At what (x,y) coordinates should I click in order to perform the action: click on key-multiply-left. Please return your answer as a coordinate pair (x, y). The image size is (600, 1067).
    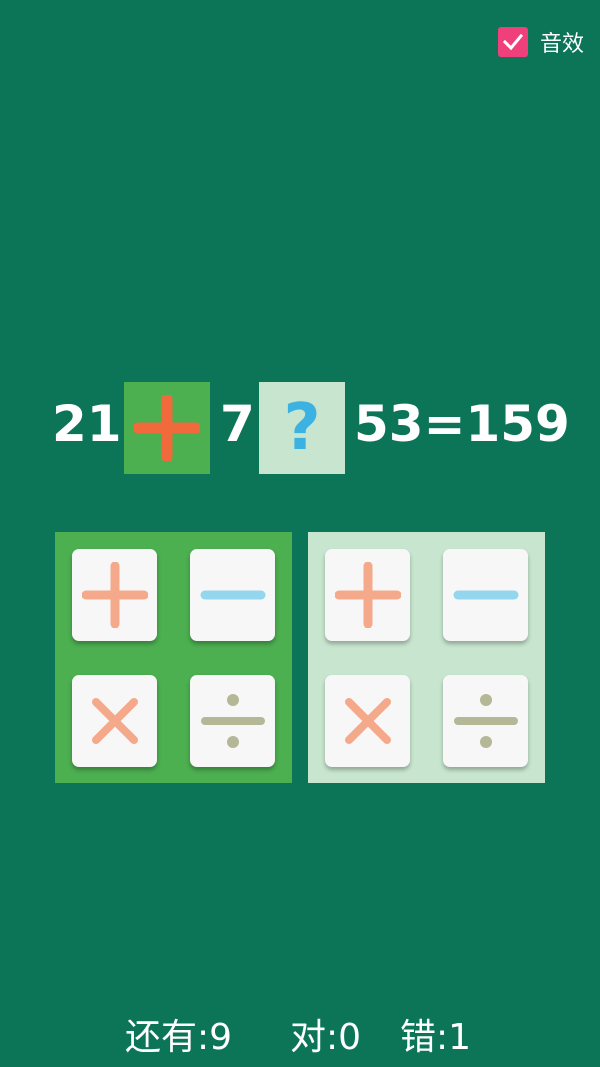
    Looking at the image, I should click on (114, 721).